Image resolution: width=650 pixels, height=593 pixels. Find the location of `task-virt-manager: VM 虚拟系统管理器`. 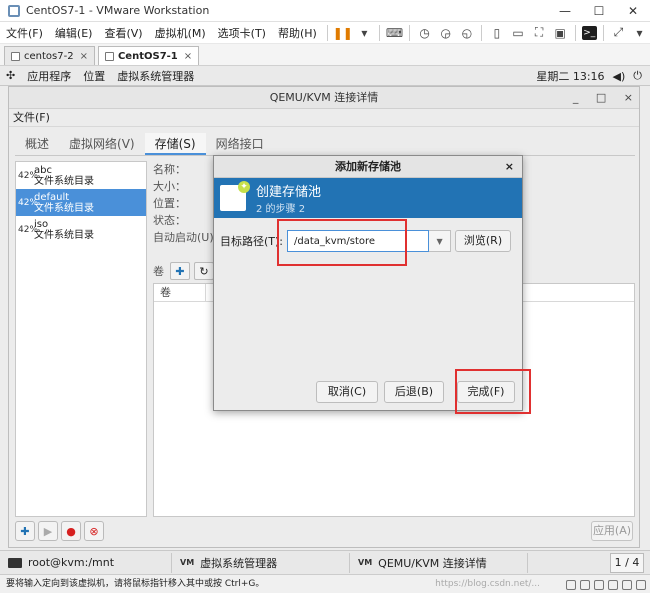

task-virt-manager: VM 虚拟系统管理器 is located at coordinates (261, 562).